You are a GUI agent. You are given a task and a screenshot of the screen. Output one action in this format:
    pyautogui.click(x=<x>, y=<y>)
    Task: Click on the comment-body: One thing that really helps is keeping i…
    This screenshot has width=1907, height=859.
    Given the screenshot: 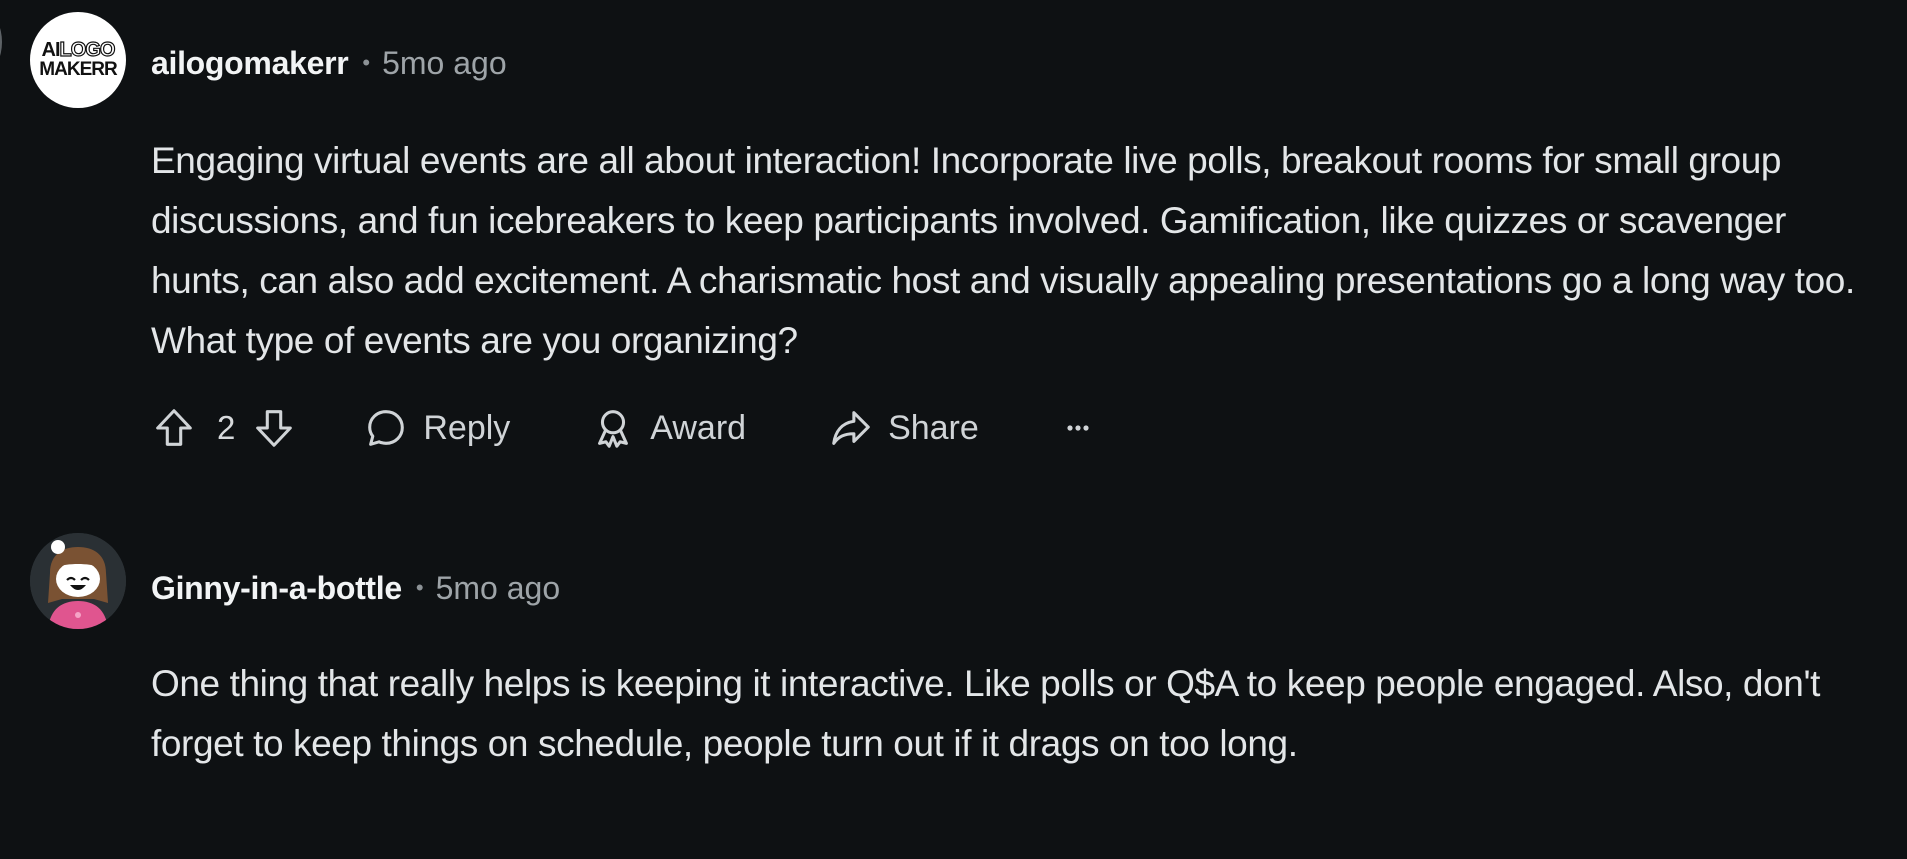 What is the action you would take?
    pyautogui.click(x=986, y=713)
    